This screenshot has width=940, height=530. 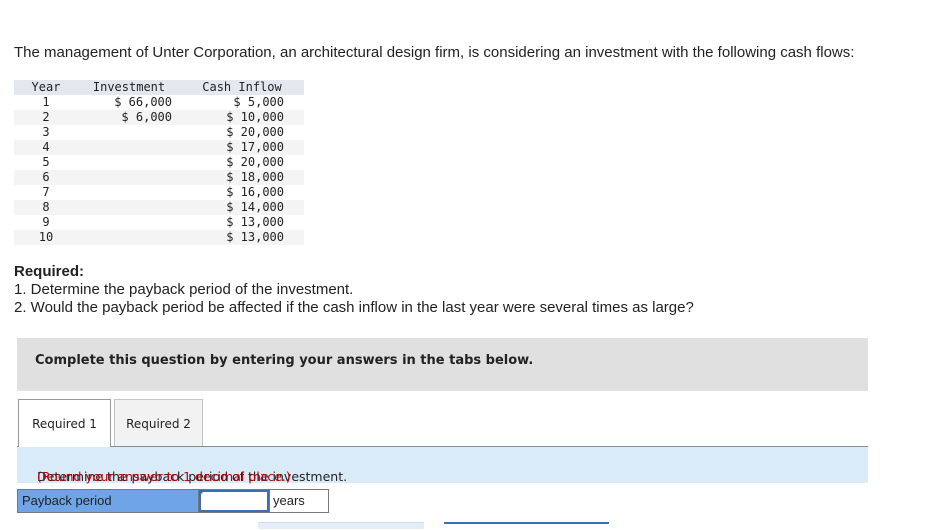 I want to click on required-title: Required:, so click(x=49, y=271).